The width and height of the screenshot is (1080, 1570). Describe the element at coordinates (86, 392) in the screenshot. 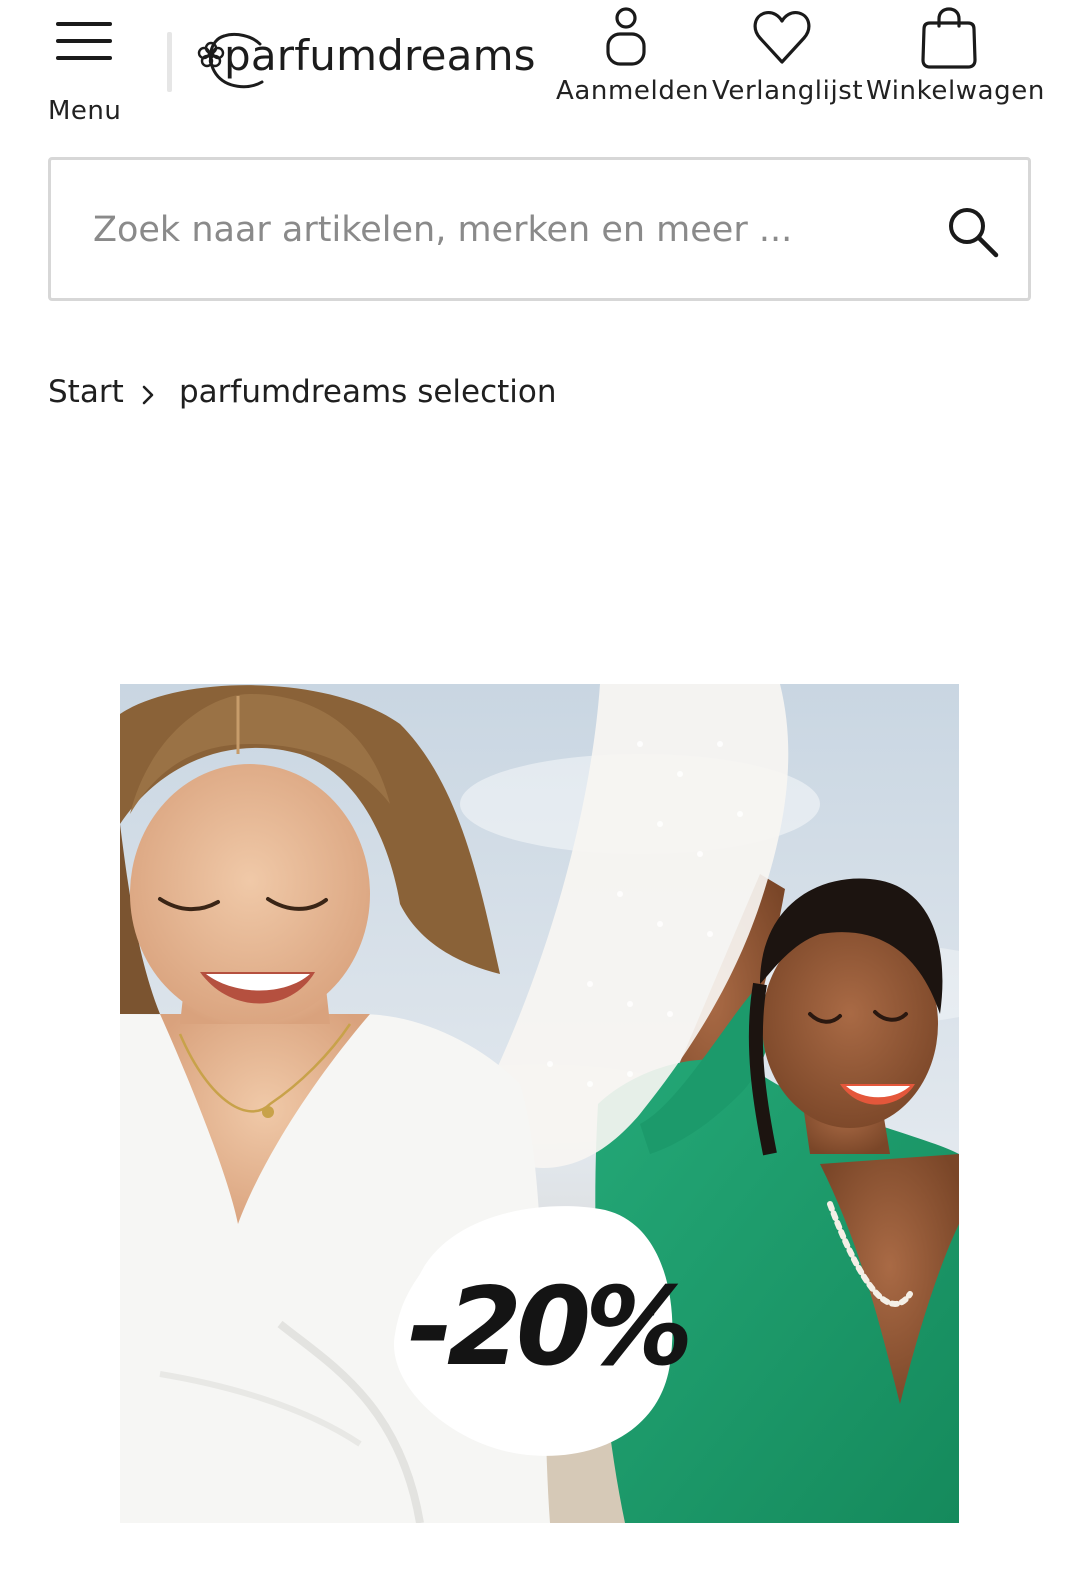

I see `breadcrumb-home-link: Start` at that location.